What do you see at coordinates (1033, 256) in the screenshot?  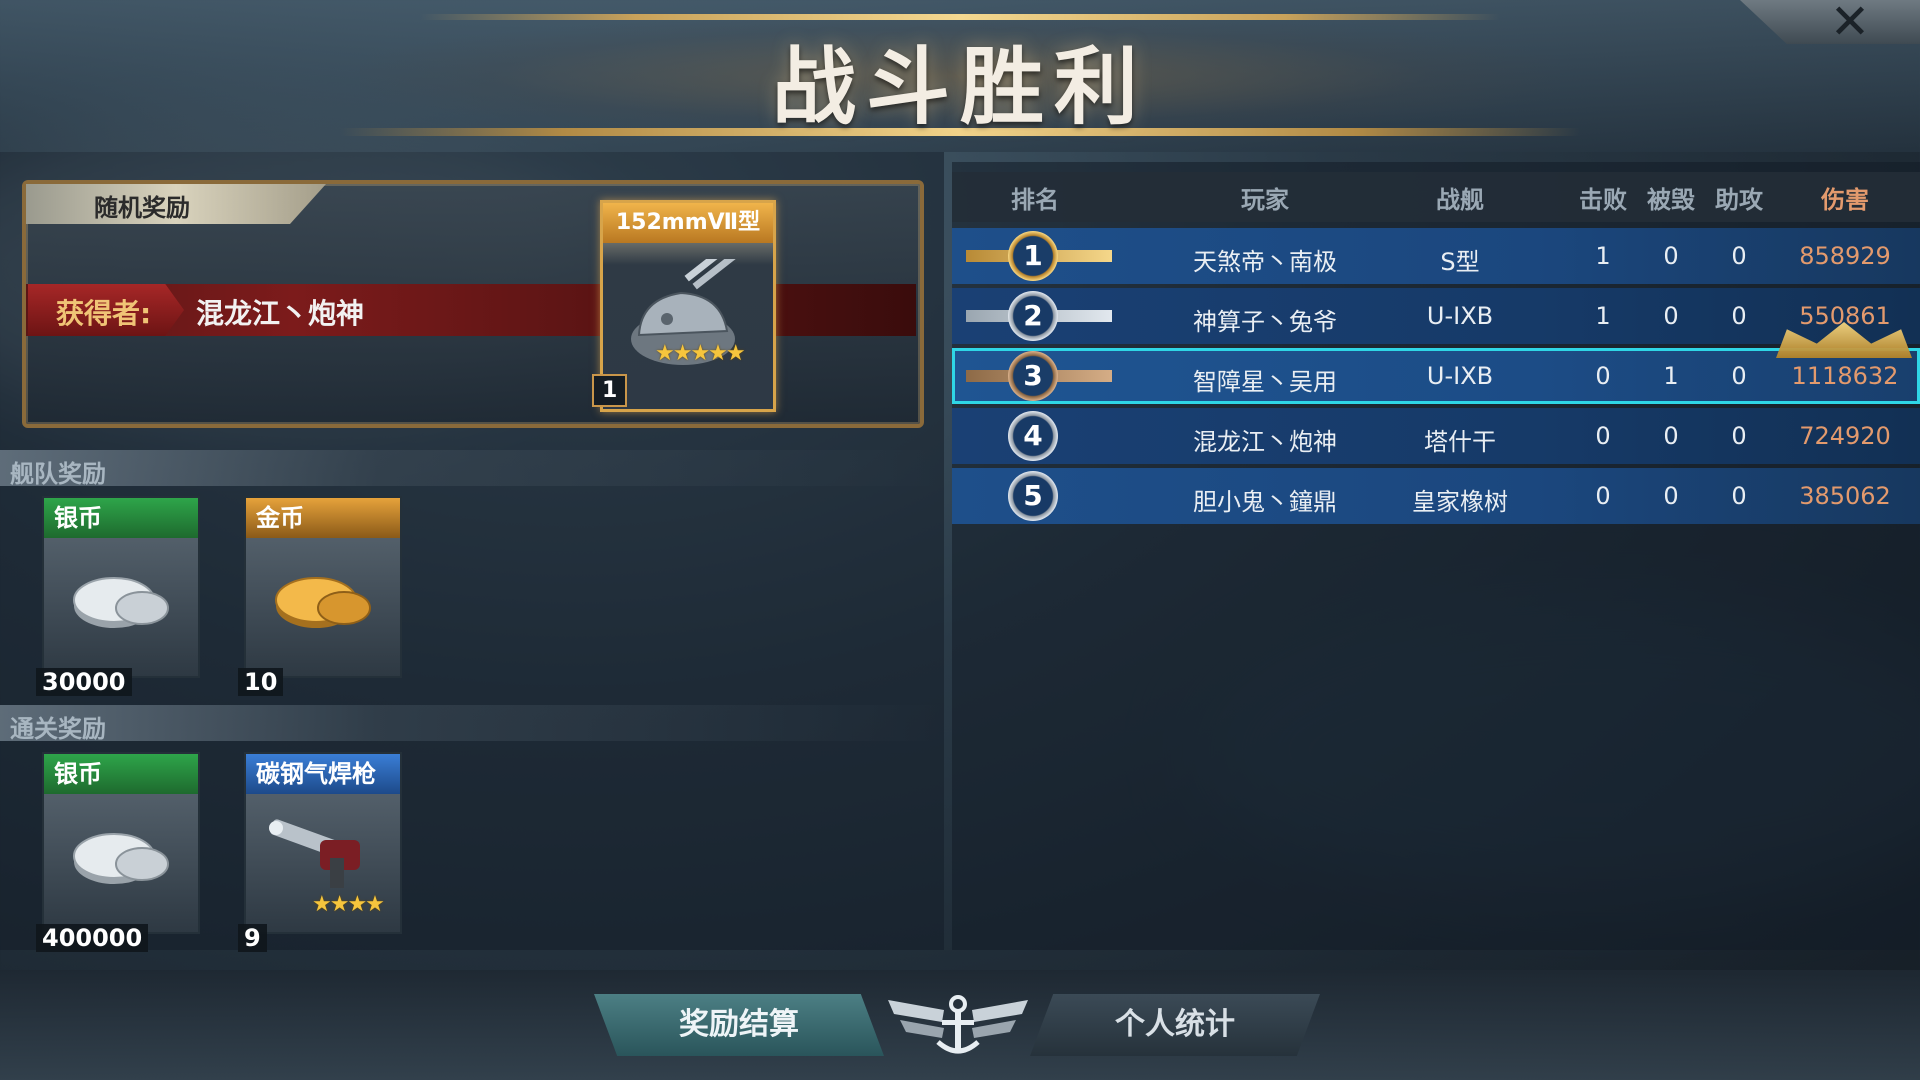 I see `rank-badge-1: 1` at bounding box center [1033, 256].